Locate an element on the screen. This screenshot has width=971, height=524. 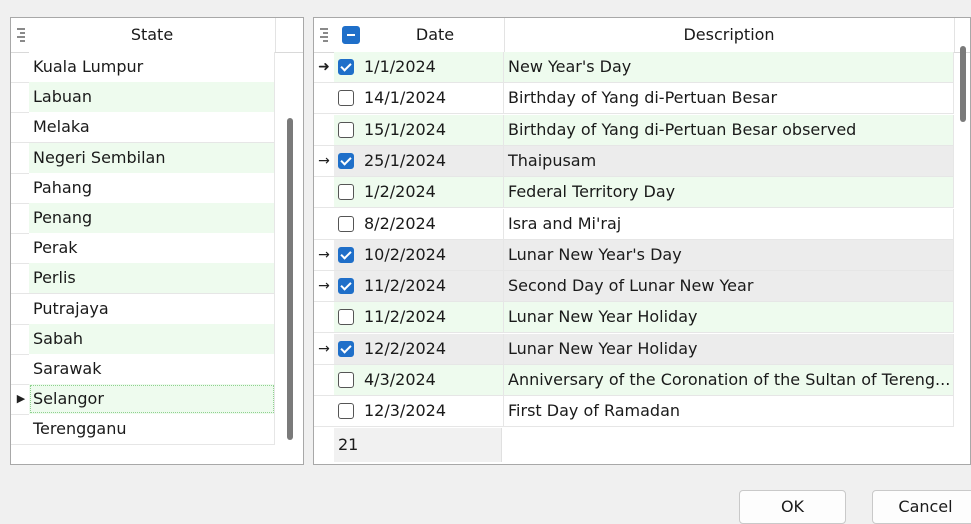
holiday-row: → 11/2/2024 Second Day of Lunar New Year is located at coordinates (634, 287).